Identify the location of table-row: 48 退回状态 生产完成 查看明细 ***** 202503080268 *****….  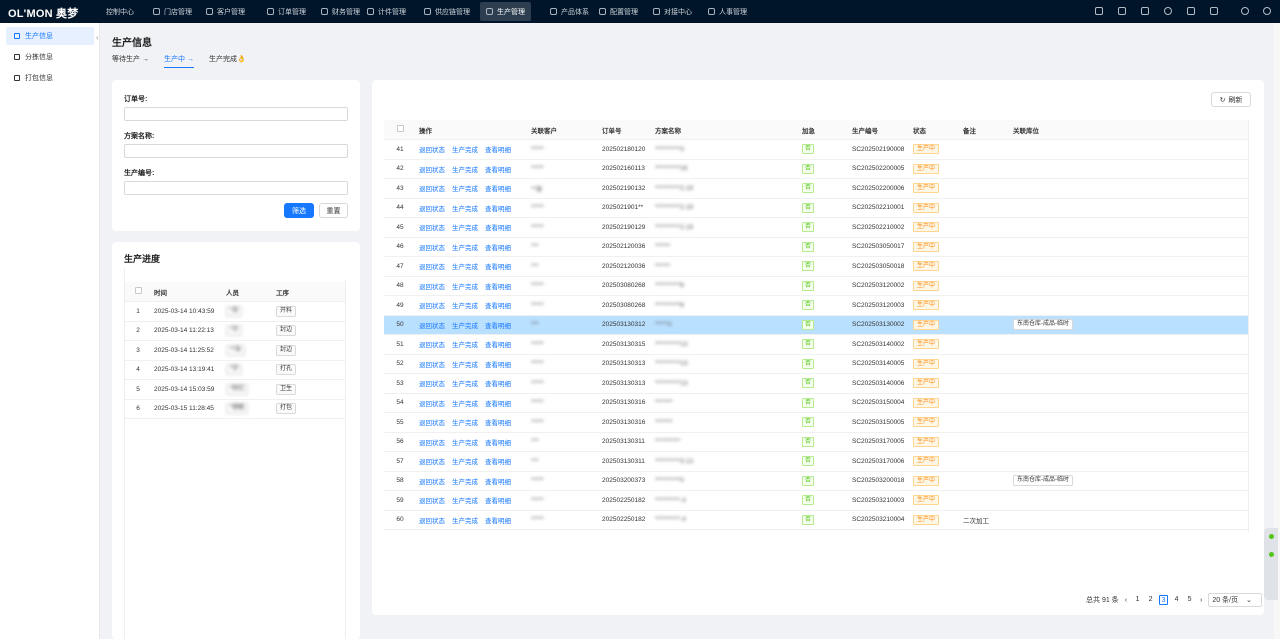
(816, 286).